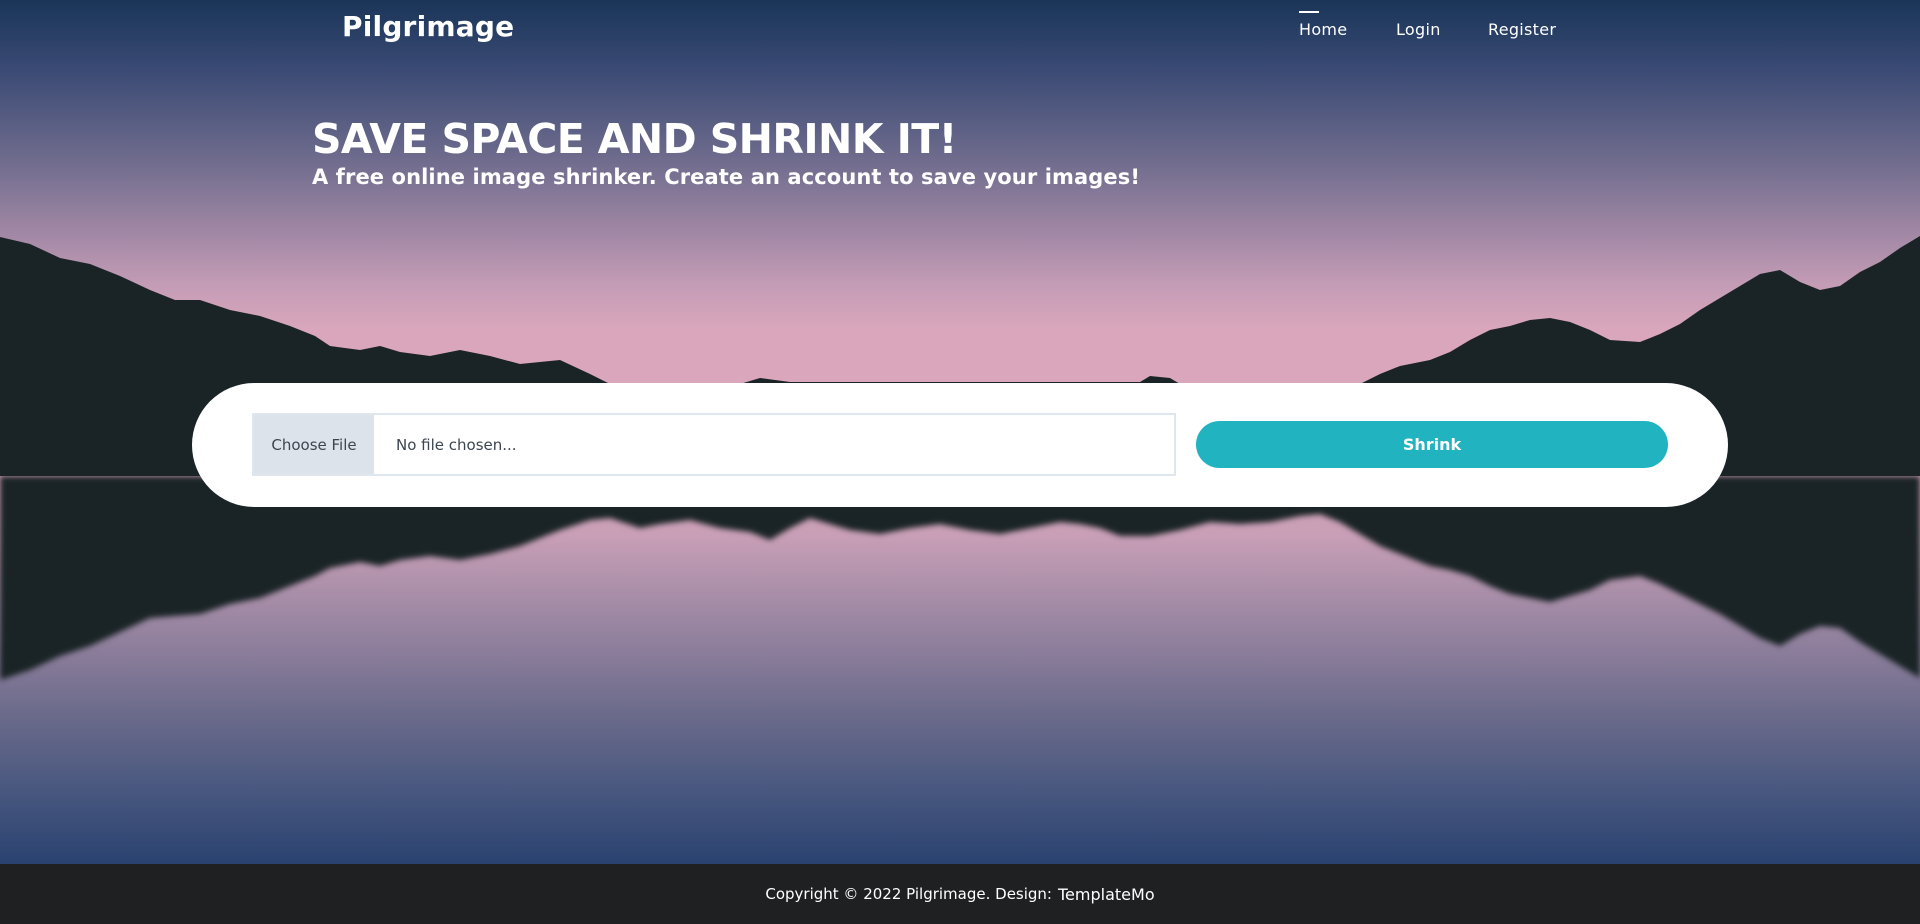 The height and width of the screenshot is (924, 1920). Describe the element at coordinates (428, 26) in the screenshot. I see `brand-logo: Pilgrimage` at that location.